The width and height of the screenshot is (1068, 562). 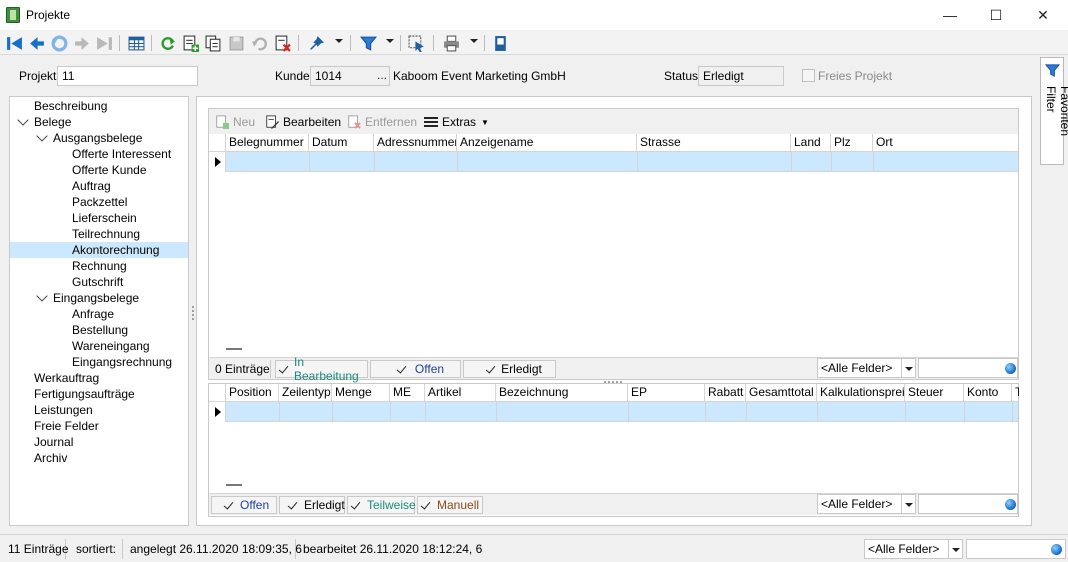 What do you see at coordinates (252, 393) in the screenshot?
I see `column-header: Position` at bounding box center [252, 393].